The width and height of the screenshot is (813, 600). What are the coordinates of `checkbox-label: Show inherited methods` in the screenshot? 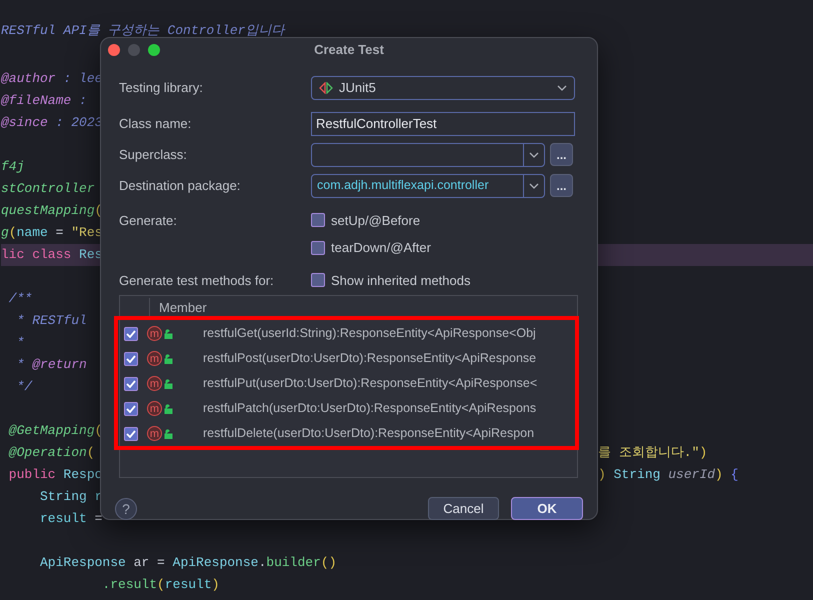 It's located at (400, 281).